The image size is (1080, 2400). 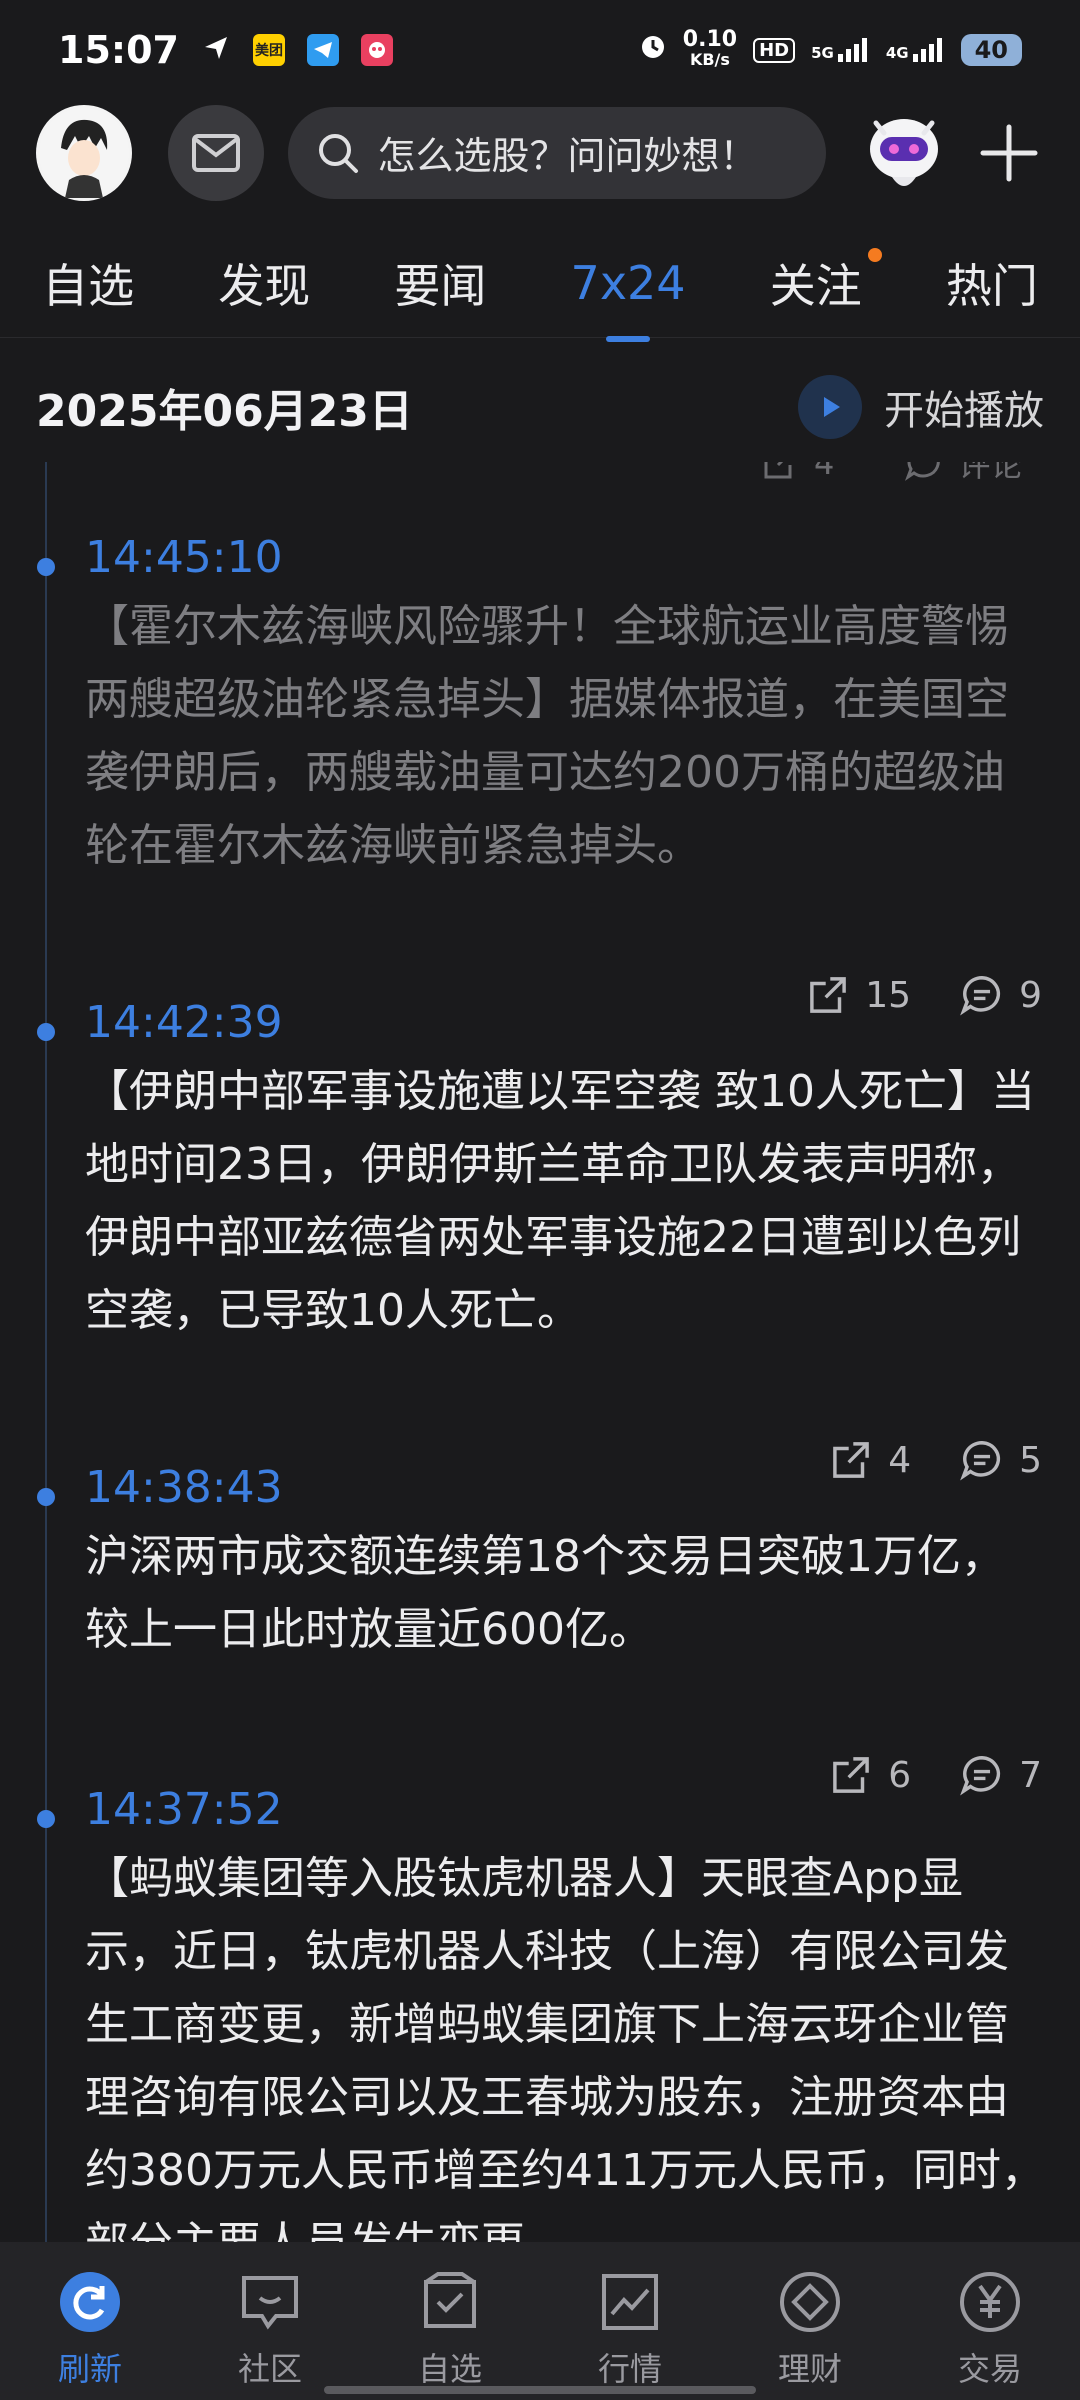 What do you see at coordinates (540, 50) in the screenshot?
I see `status-bar: 15:07 美团 0.10 KB/s HD 5G 4G 40` at bounding box center [540, 50].